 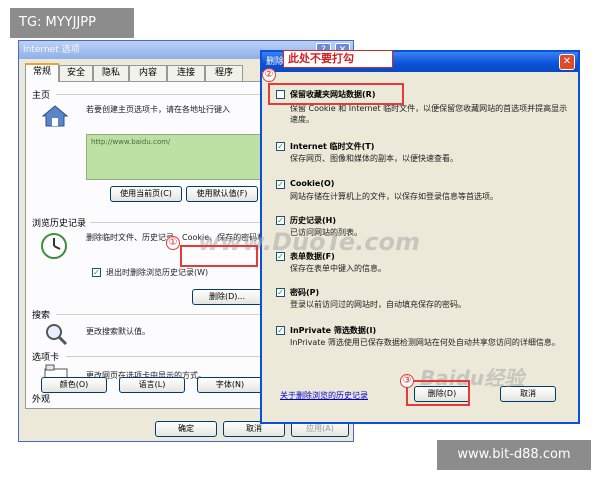 What do you see at coordinates (394, 196) in the screenshot?
I see `cookies-desc: 网站存储在计算机上的文件，以保存如登录信息等首选项。` at bounding box center [394, 196].